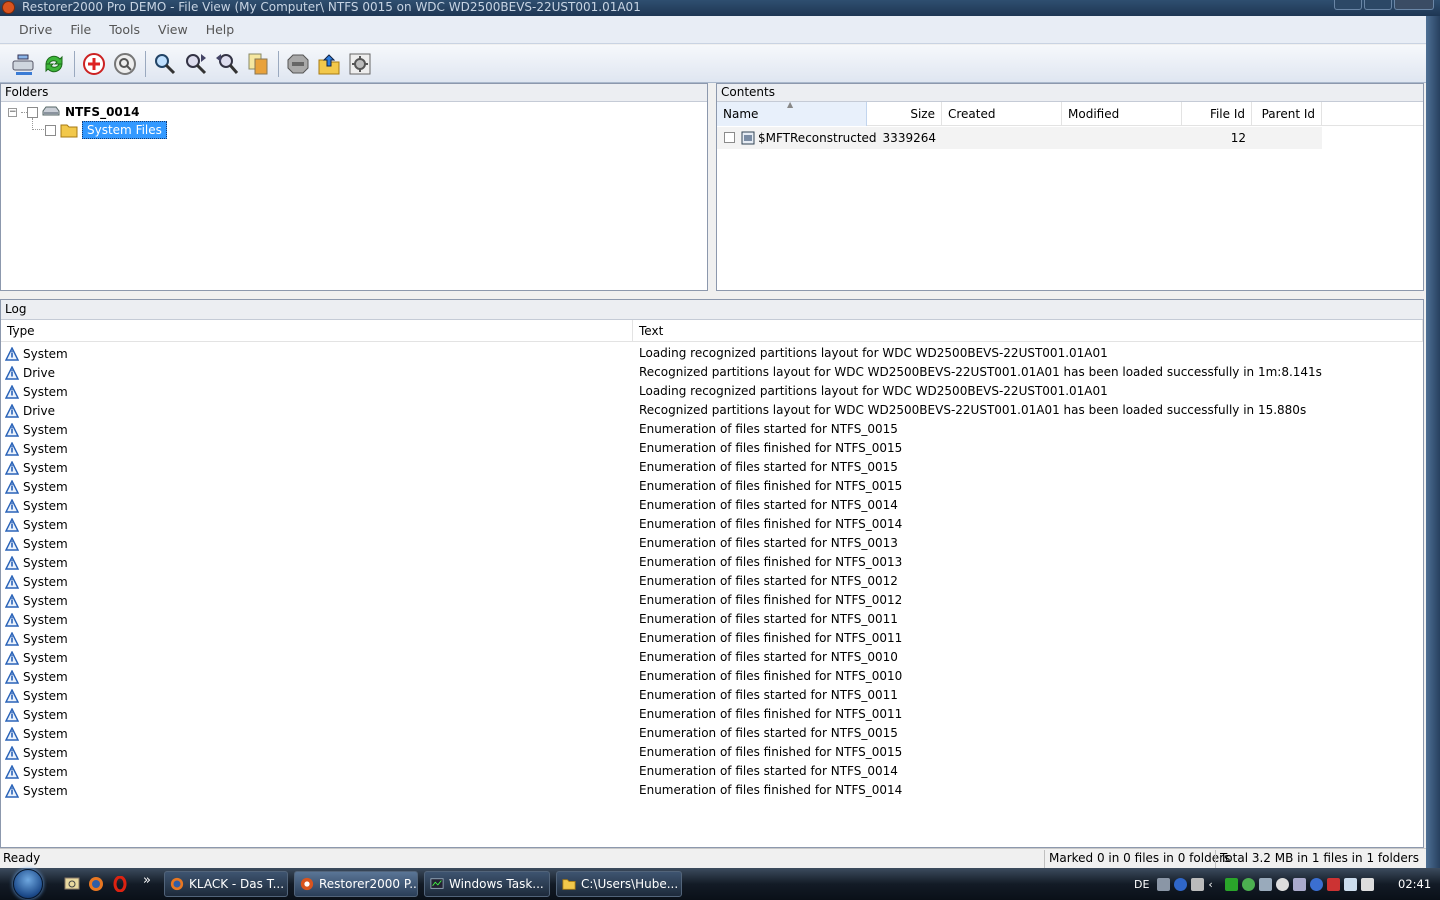  What do you see at coordinates (354, 196) in the screenshot?
I see `folder-tree: − NTFS_0014 System Files` at bounding box center [354, 196].